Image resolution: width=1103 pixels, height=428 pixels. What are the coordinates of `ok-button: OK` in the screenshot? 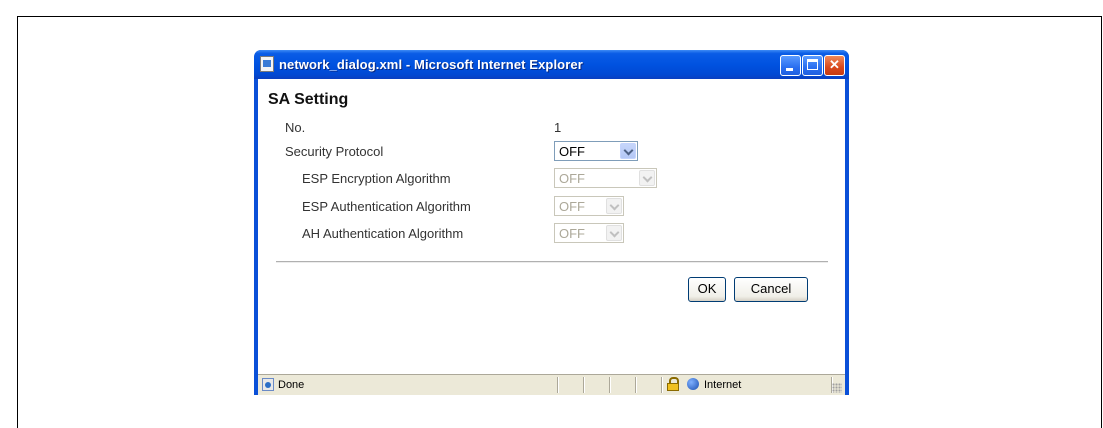 It's located at (707, 289).